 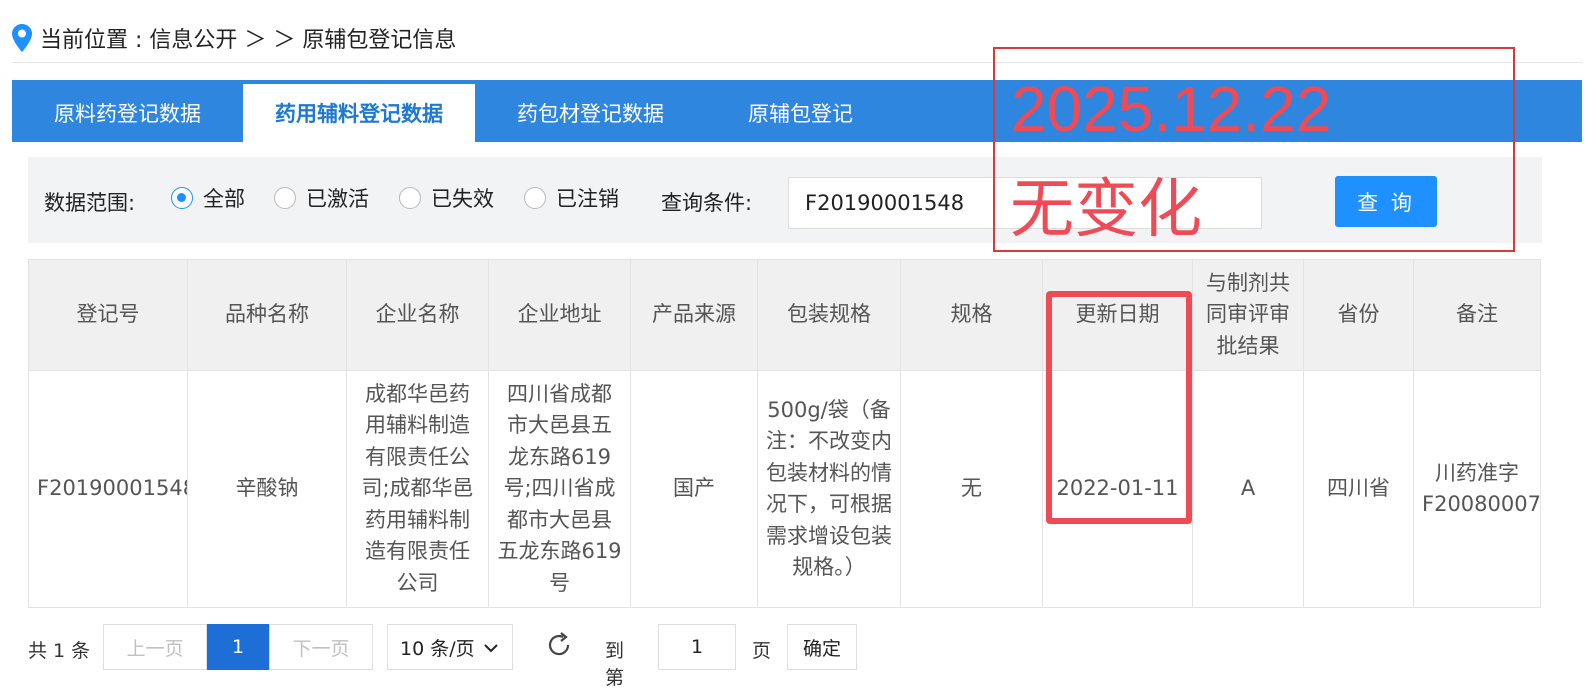 What do you see at coordinates (707, 203) in the screenshot?
I see `query-label: 查询条件:` at bounding box center [707, 203].